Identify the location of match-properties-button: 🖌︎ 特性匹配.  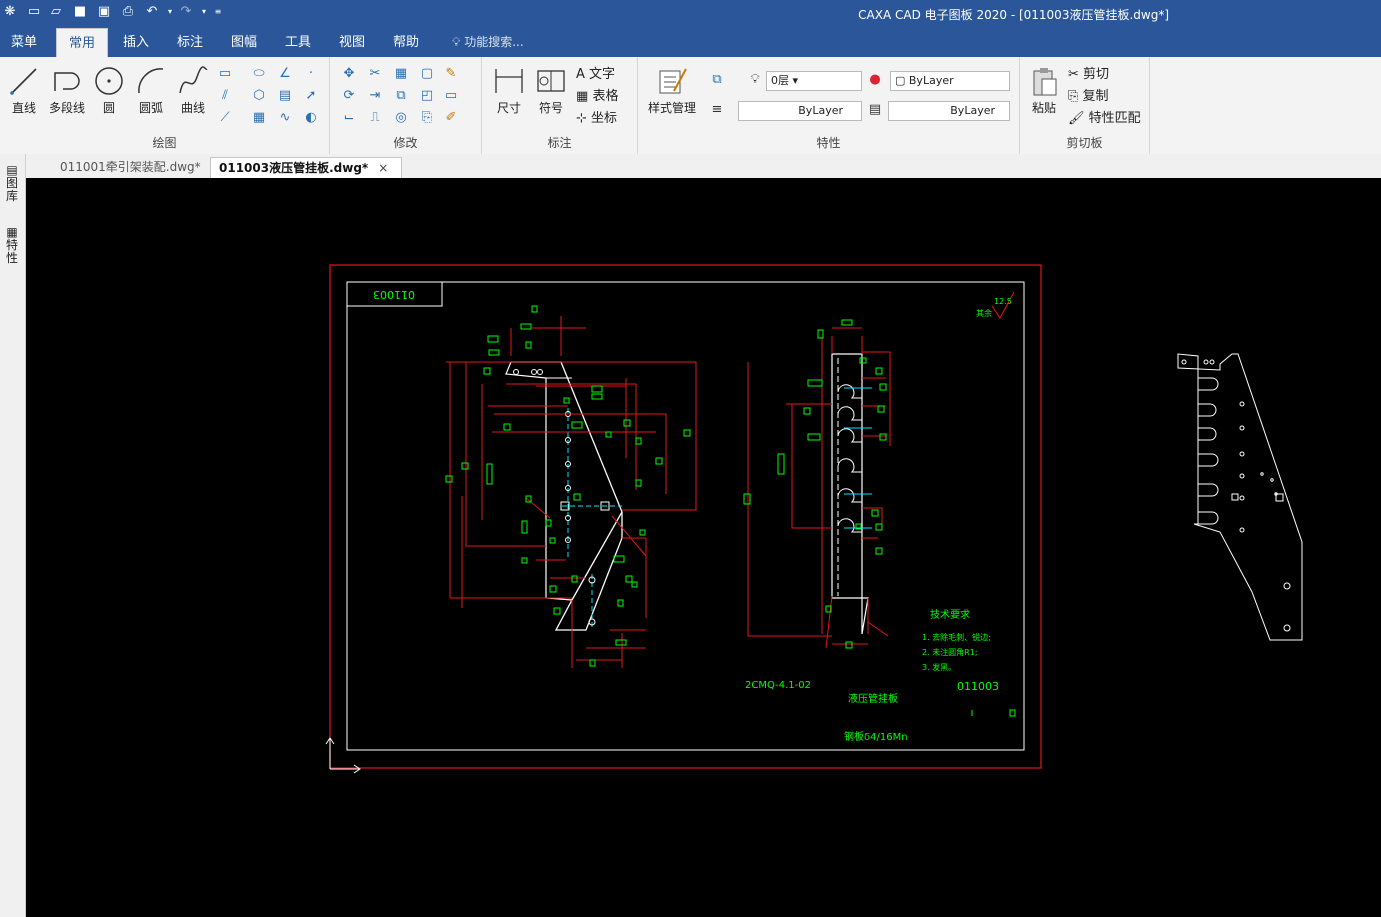
(1104, 116).